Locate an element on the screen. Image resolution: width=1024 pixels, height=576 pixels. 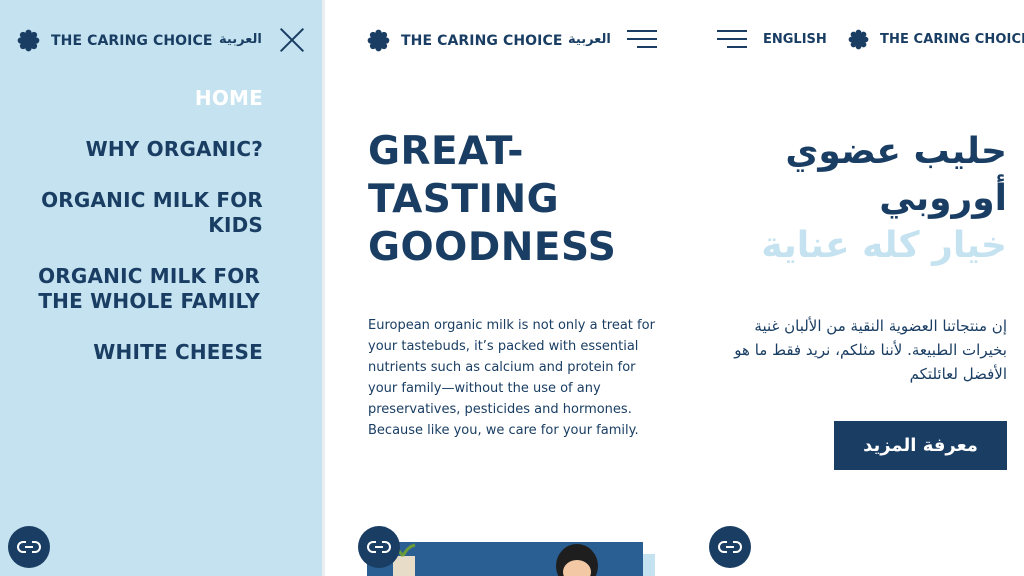
menu-item-organic-milk-kids: ORGANIC MILK FOR KIDS is located at coordinates (131, 213).